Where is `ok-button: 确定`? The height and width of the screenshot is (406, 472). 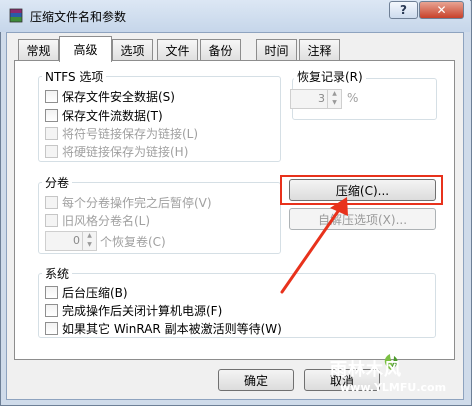 ok-button: 确定 is located at coordinates (256, 380).